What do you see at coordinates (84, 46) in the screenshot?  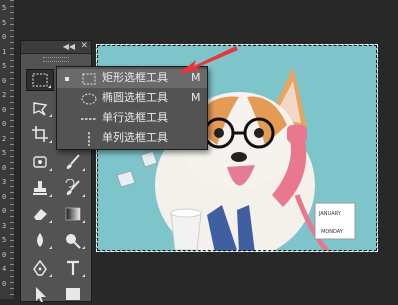 I see `close-icon: ✕` at bounding box center [84, 46].